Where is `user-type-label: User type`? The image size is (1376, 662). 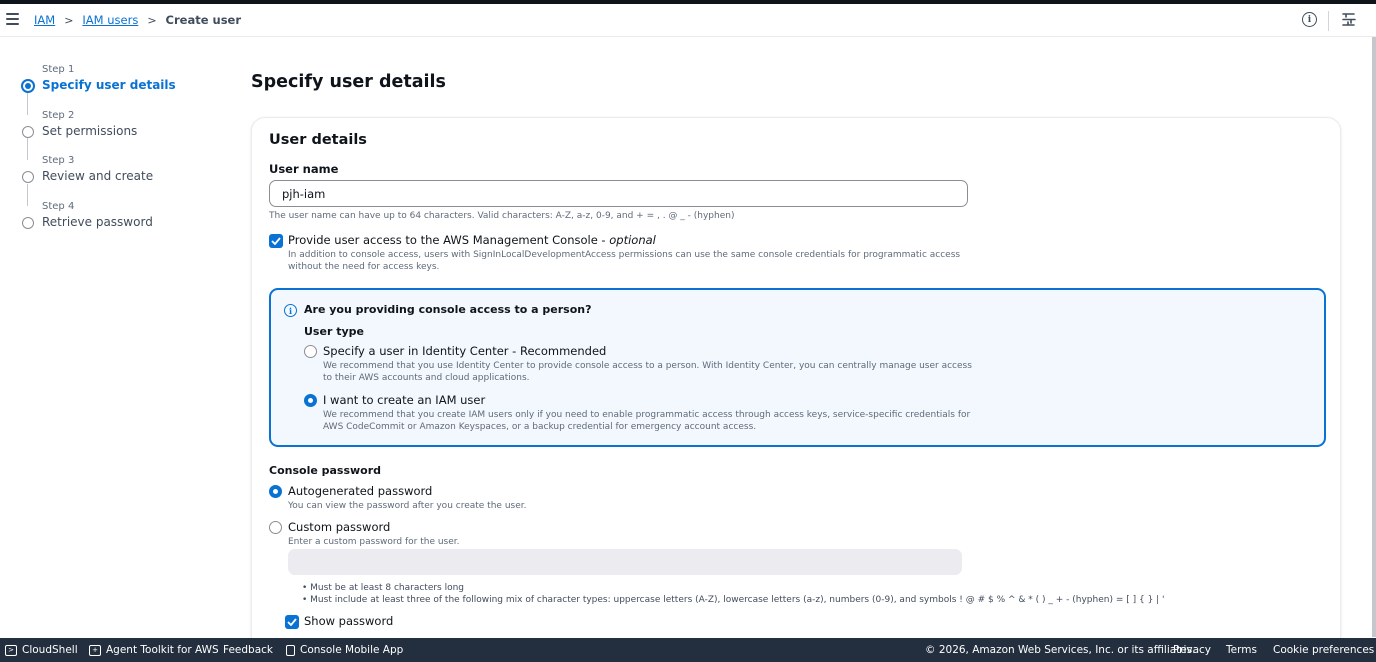 user-type-label: User type is located at coordinates (334, 331).